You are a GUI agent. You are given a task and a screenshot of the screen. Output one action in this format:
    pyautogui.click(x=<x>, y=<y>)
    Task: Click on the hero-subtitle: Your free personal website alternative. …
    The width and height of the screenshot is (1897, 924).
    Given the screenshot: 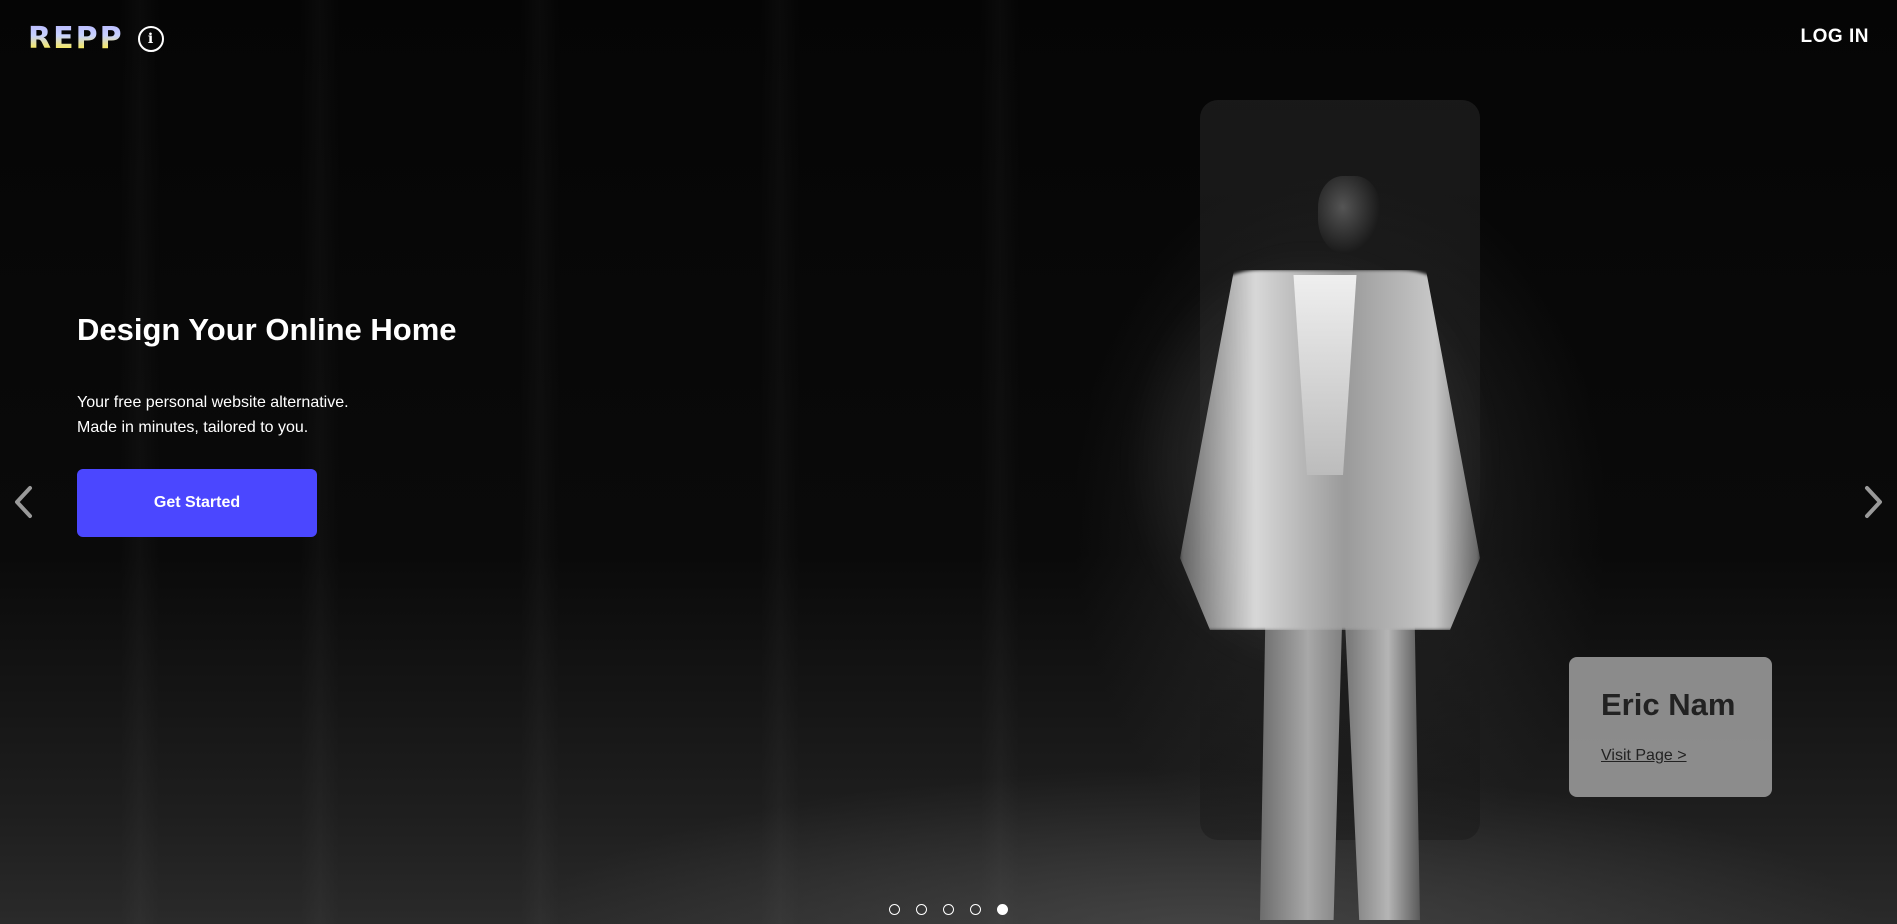 What is the action you would take?
    pyautogui.click(x=213, y=415)
    